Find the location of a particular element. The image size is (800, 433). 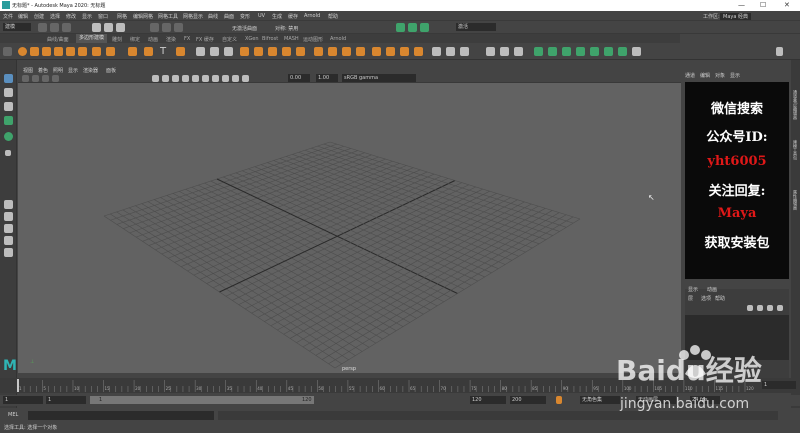

anim-end-field: 200 is located at coordinates (528, 400).